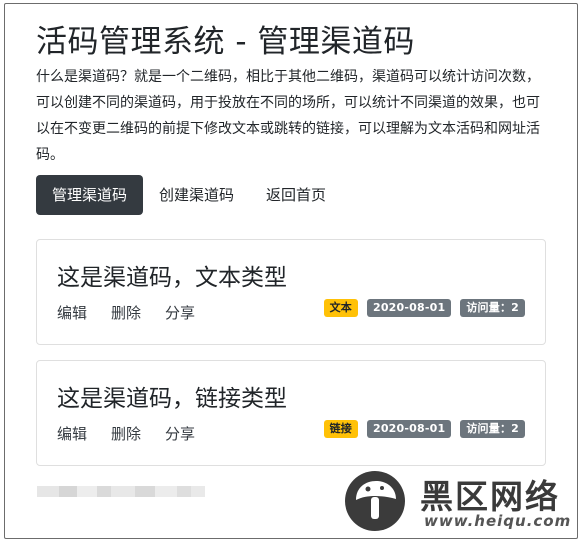  Describe the element at coordinates (196, 195) in the screenshot. I see `nav-create-code: 创建渠道码` at that location.